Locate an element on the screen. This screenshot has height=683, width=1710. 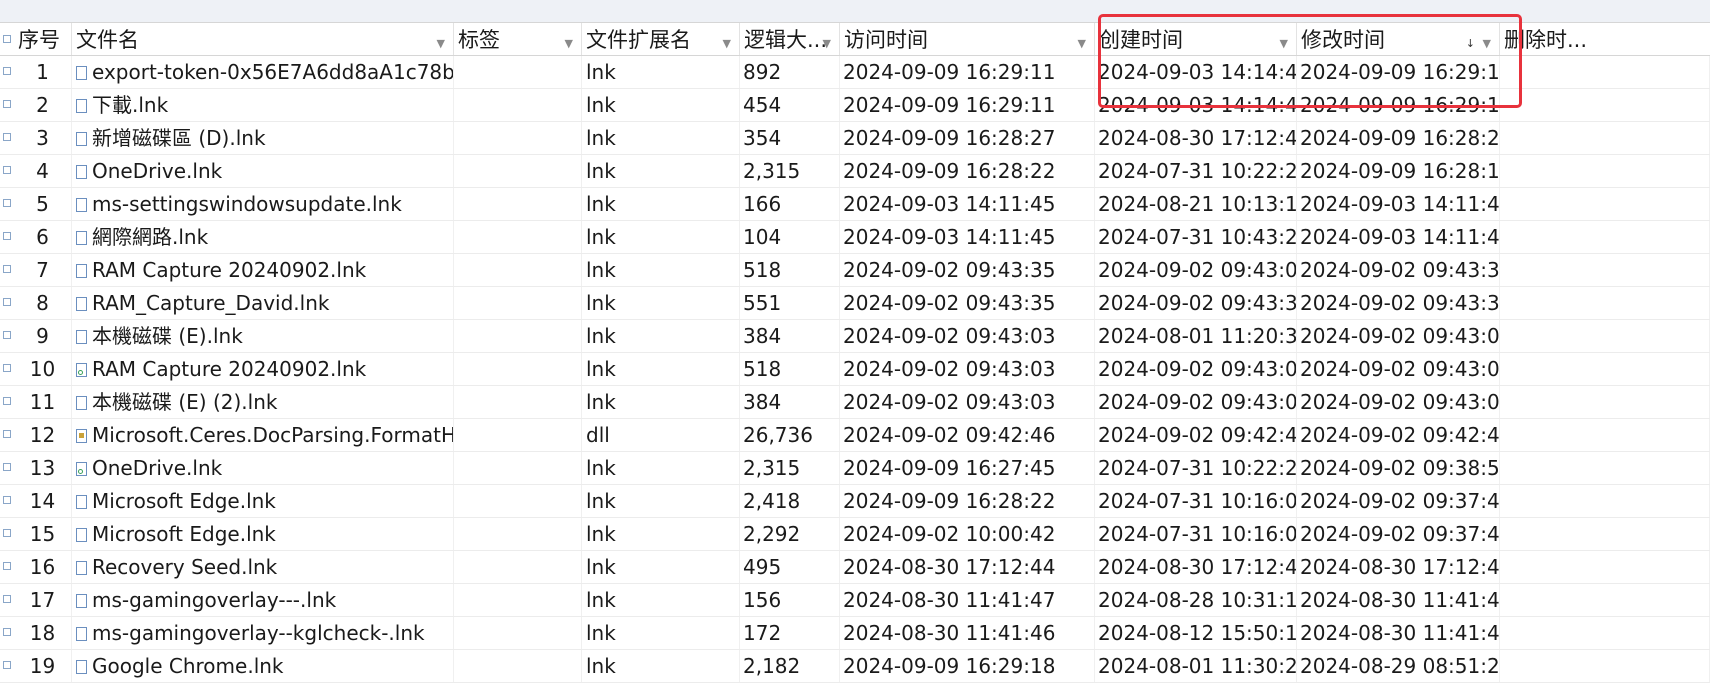
cell-text: 下載.lnk is located at coordinates (130, 105).